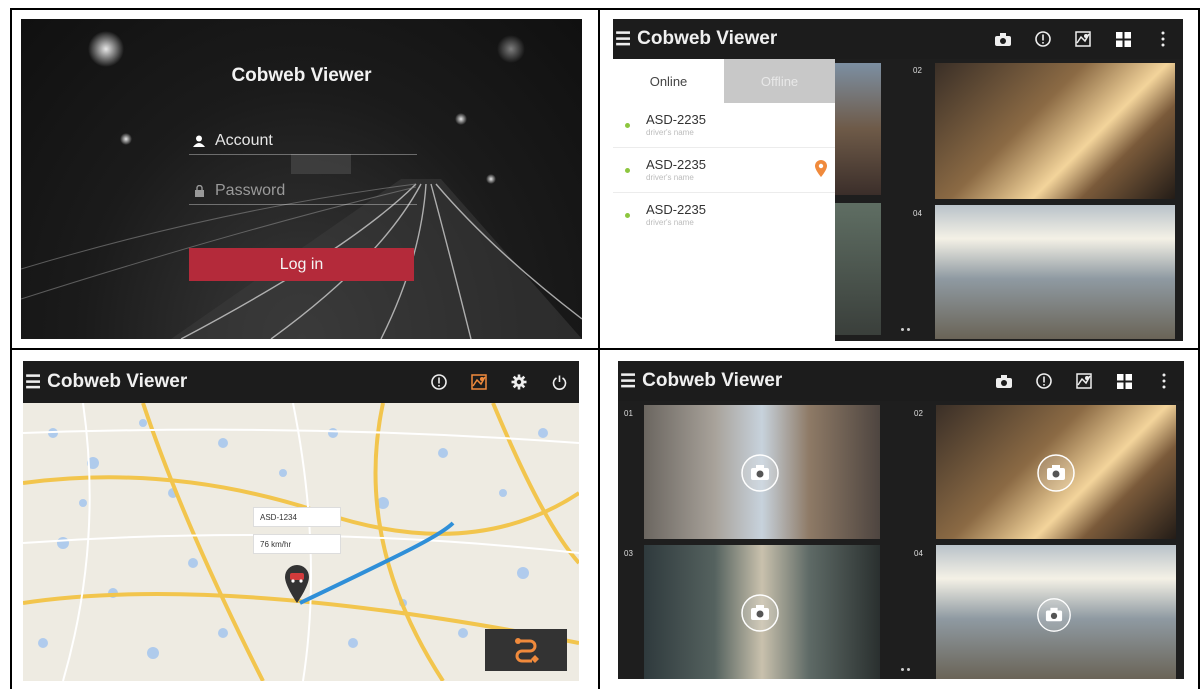 The width and height of the screenshot is (1202, 689). Describe the element at coordinates (1055, 131) in the screenshot. I see `camera-view-02: 02` at that location.